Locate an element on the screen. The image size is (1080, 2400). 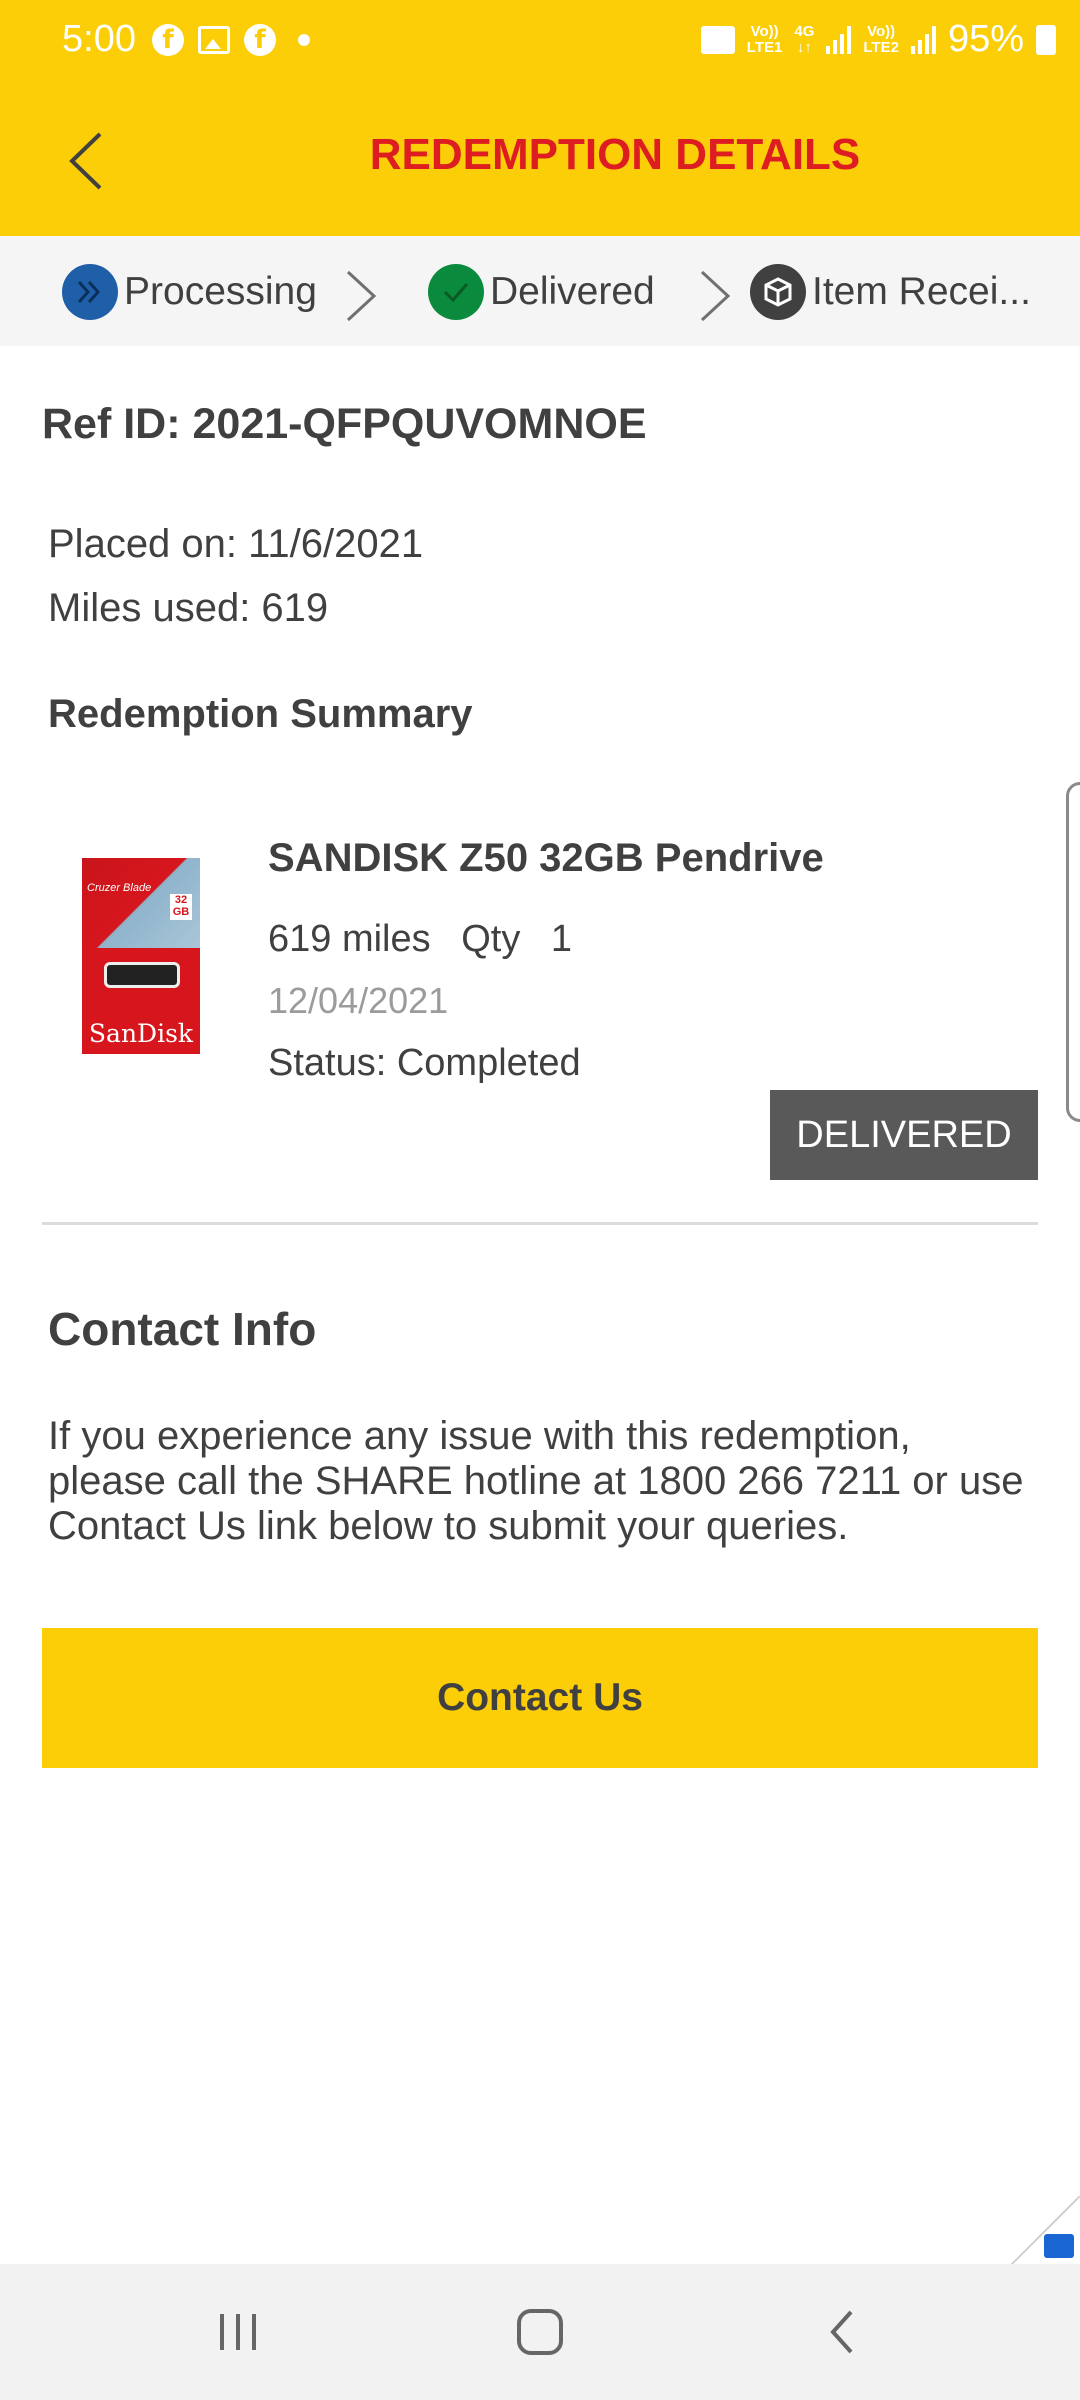
side-panel-handle is located at coordinates (1073, 952).